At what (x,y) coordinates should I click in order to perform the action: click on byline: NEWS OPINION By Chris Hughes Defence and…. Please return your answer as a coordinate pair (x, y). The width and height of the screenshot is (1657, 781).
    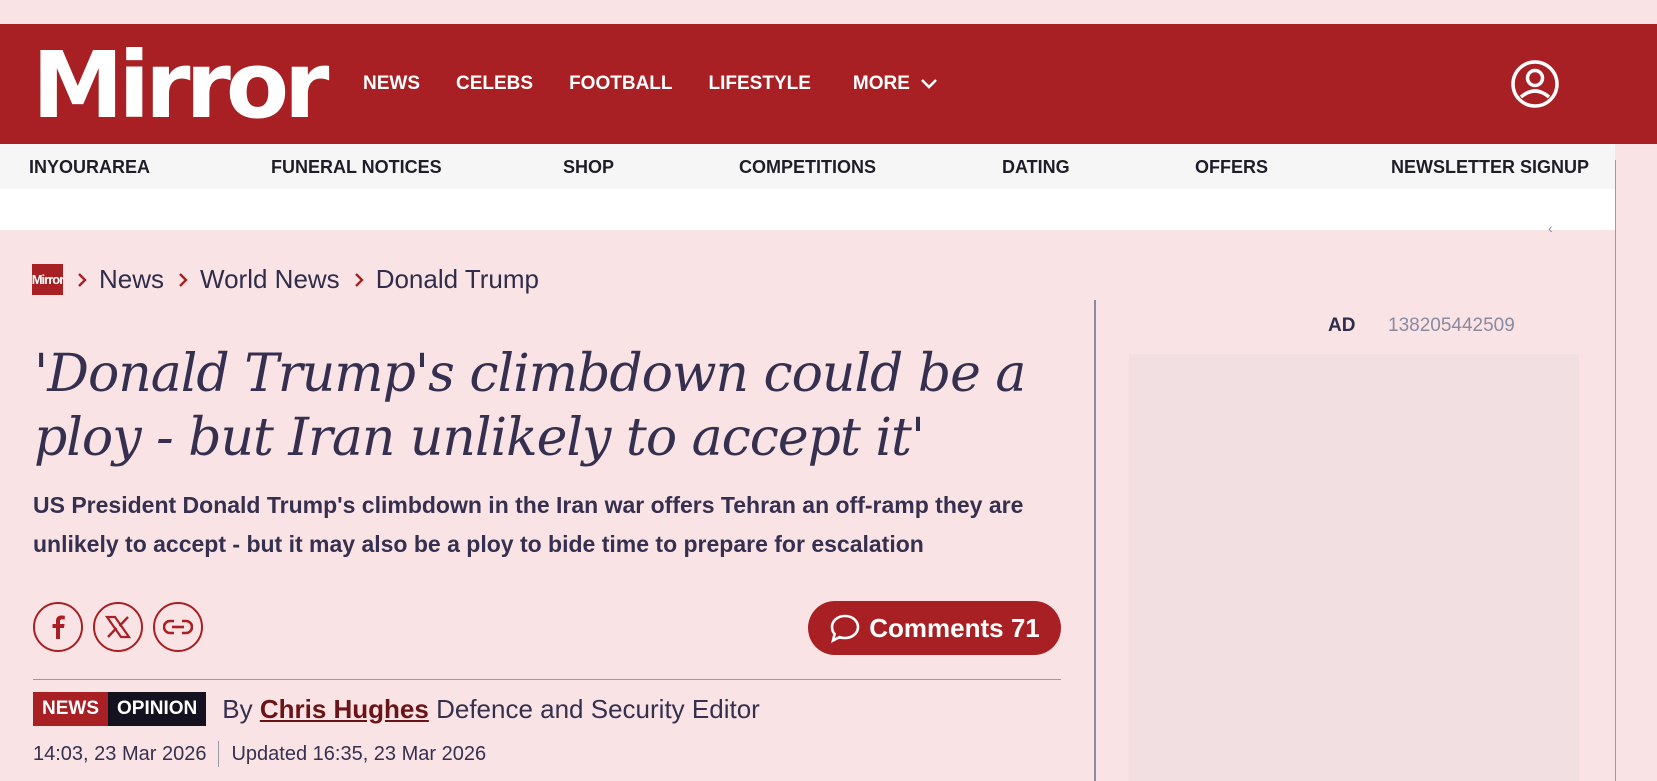
    Looking at the image, I should click on (396, 709).